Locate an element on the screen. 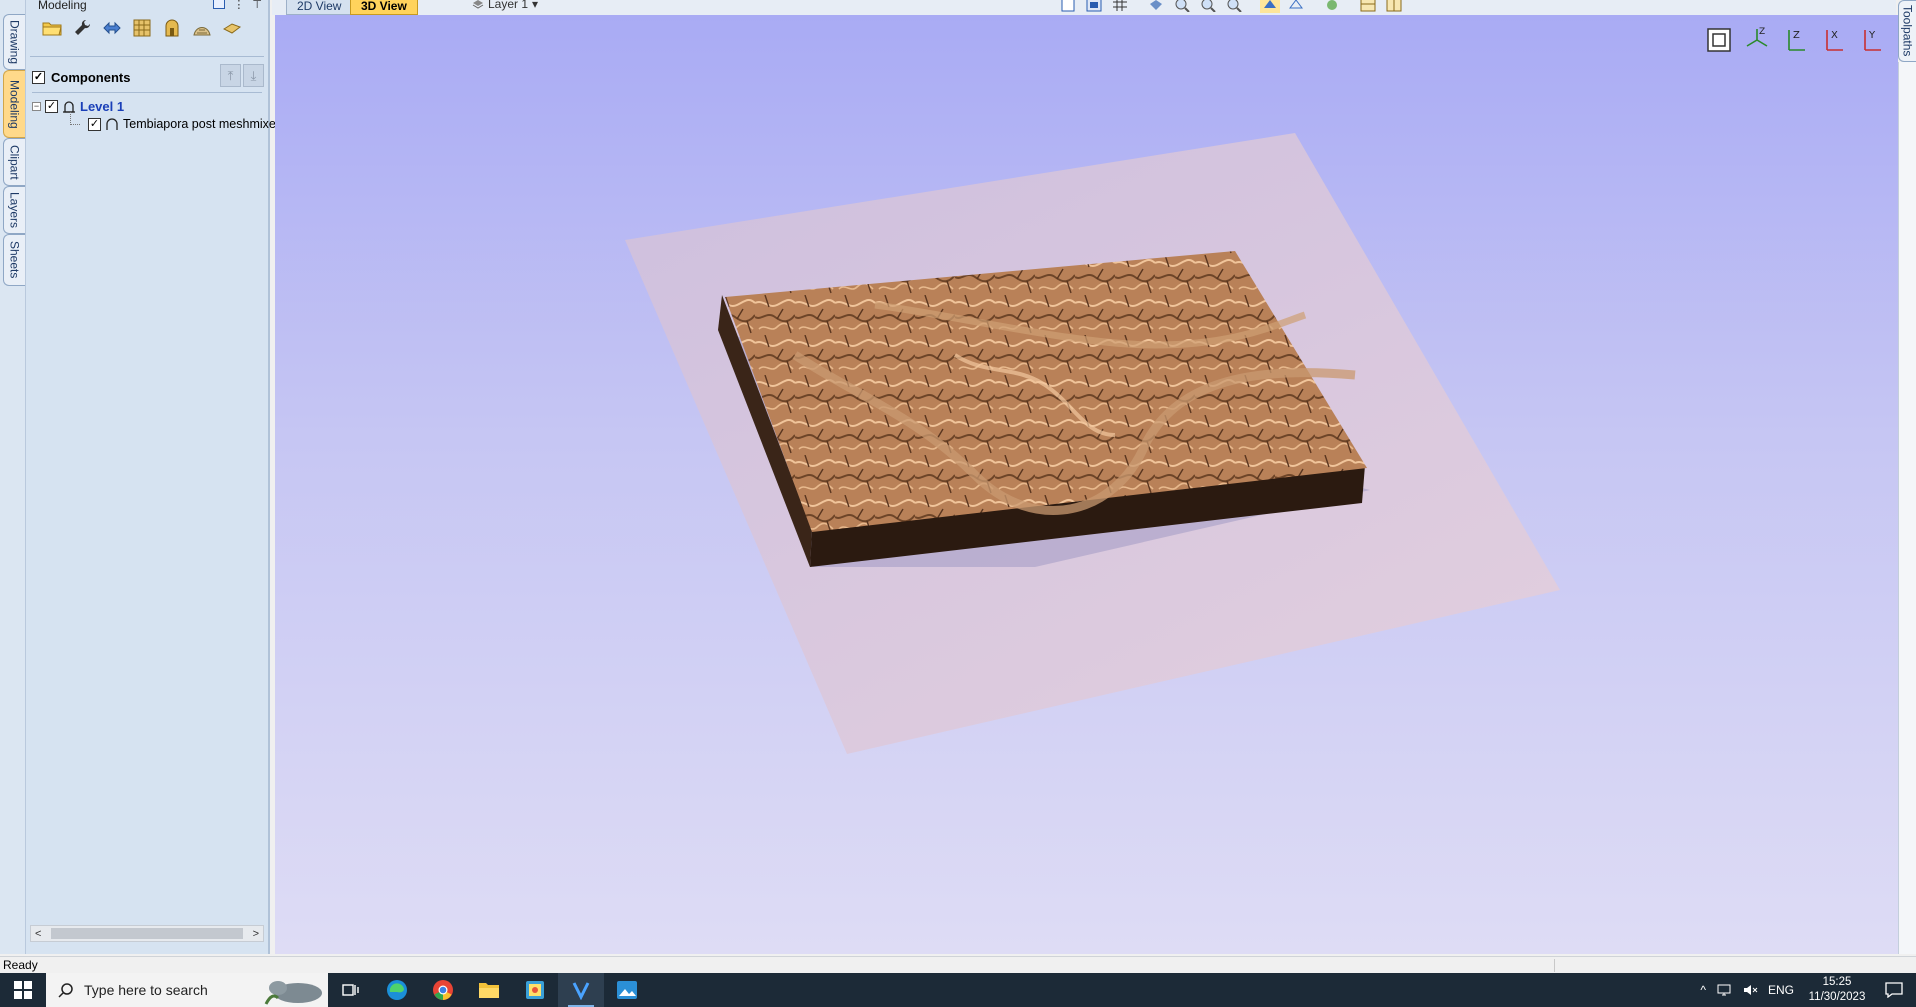 This screenshot has width=1916, height=1007. wrench-icon is located at coordinates (82, 28).